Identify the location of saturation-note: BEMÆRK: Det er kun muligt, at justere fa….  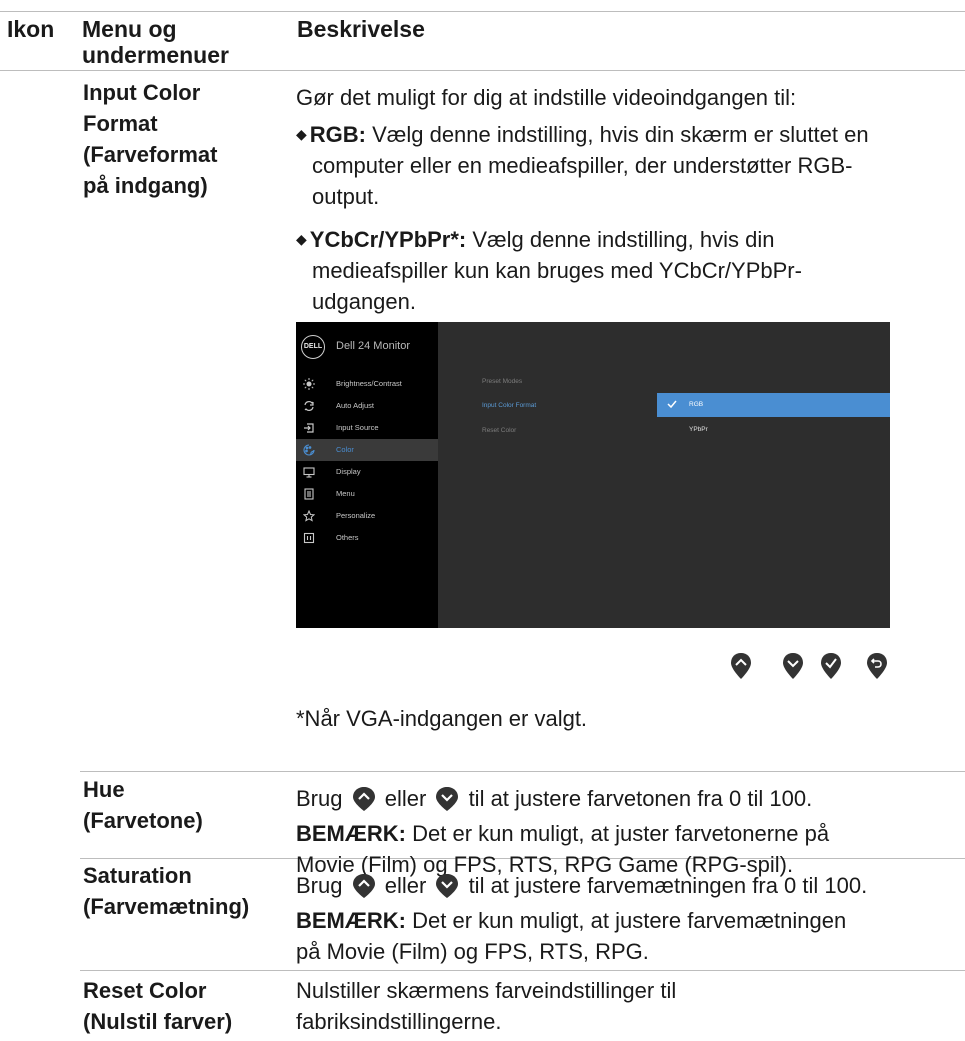
(571, 936).